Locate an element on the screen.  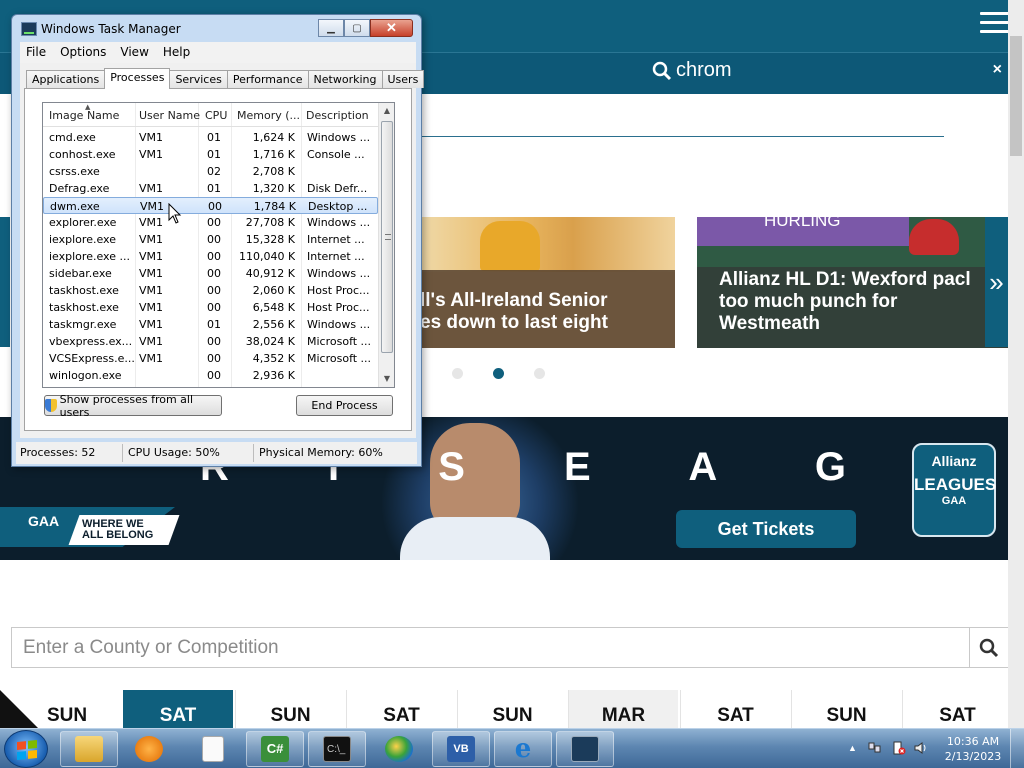
taskbar-internet-explorer: e is located at coordinates (523, 749).